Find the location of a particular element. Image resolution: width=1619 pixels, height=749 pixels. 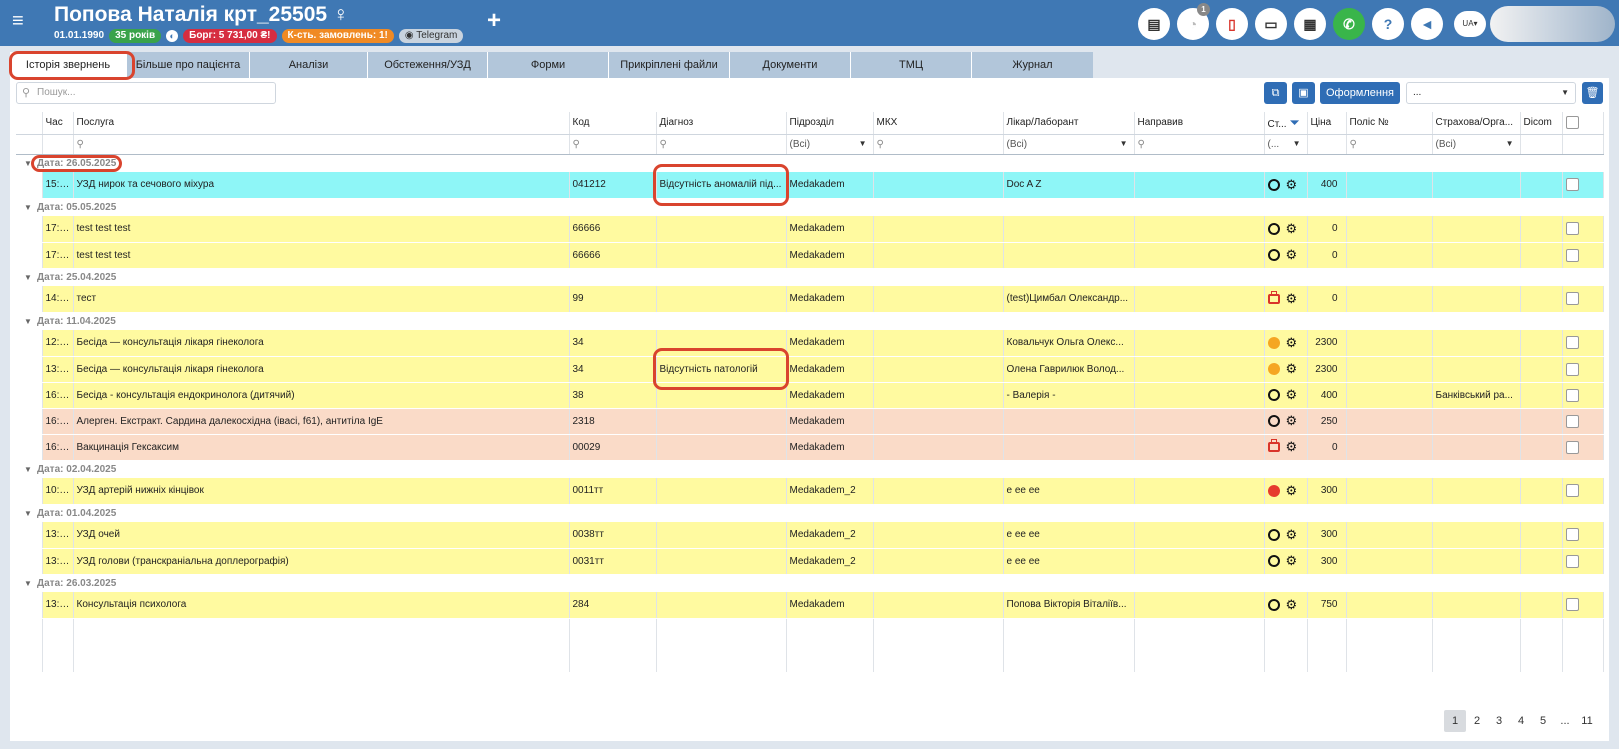

card-icon: ▭ is located at coordinates (1271, 24).